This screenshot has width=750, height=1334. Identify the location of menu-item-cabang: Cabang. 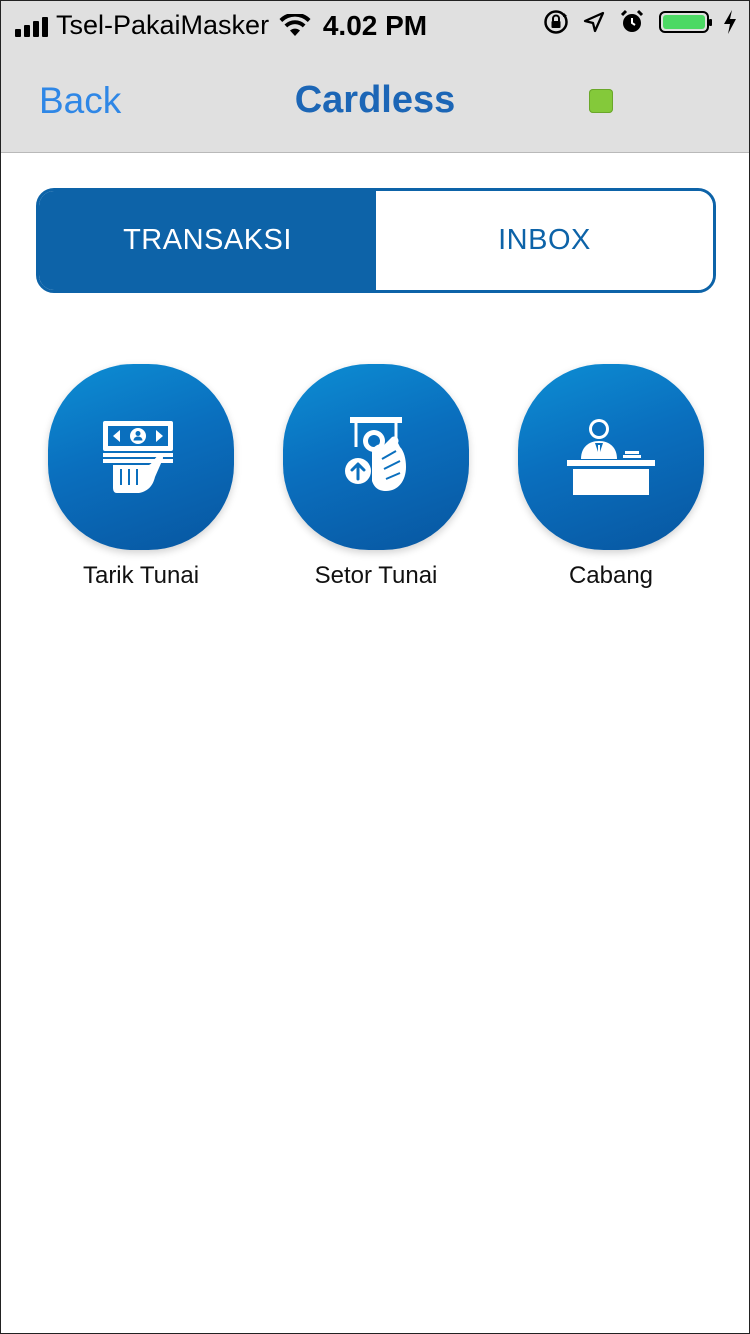
(611, 477).